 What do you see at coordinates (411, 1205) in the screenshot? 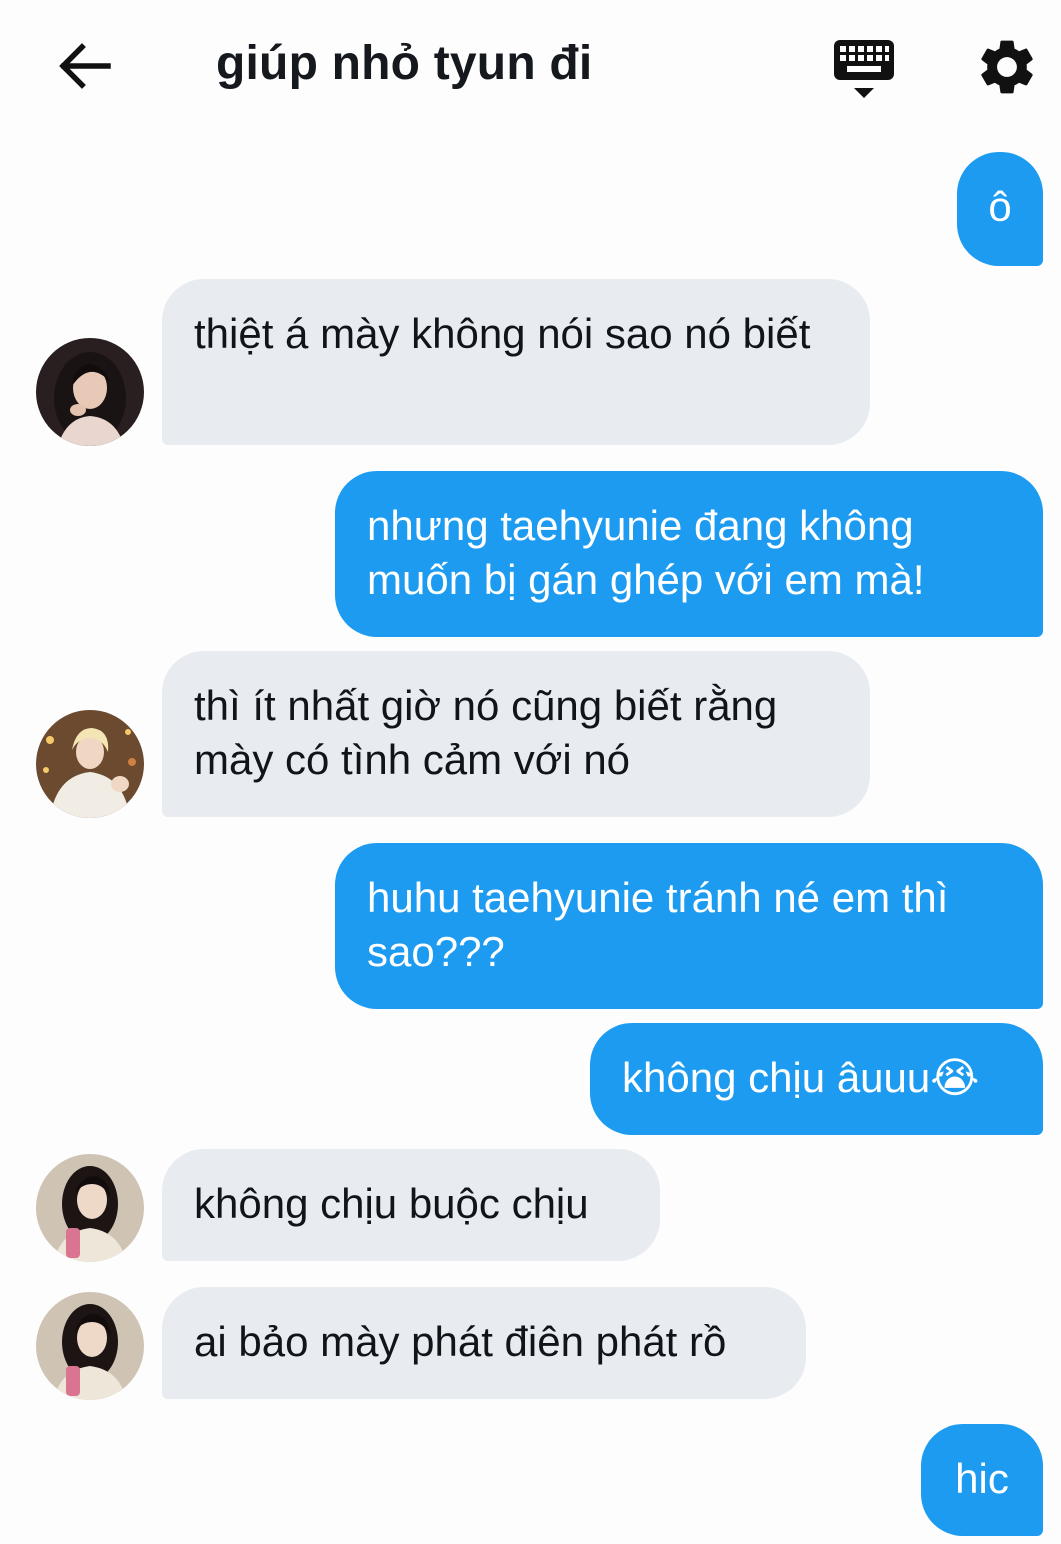
I see `incoming-message: không chịu buộc chịu` at bounding box center [411, 1205].